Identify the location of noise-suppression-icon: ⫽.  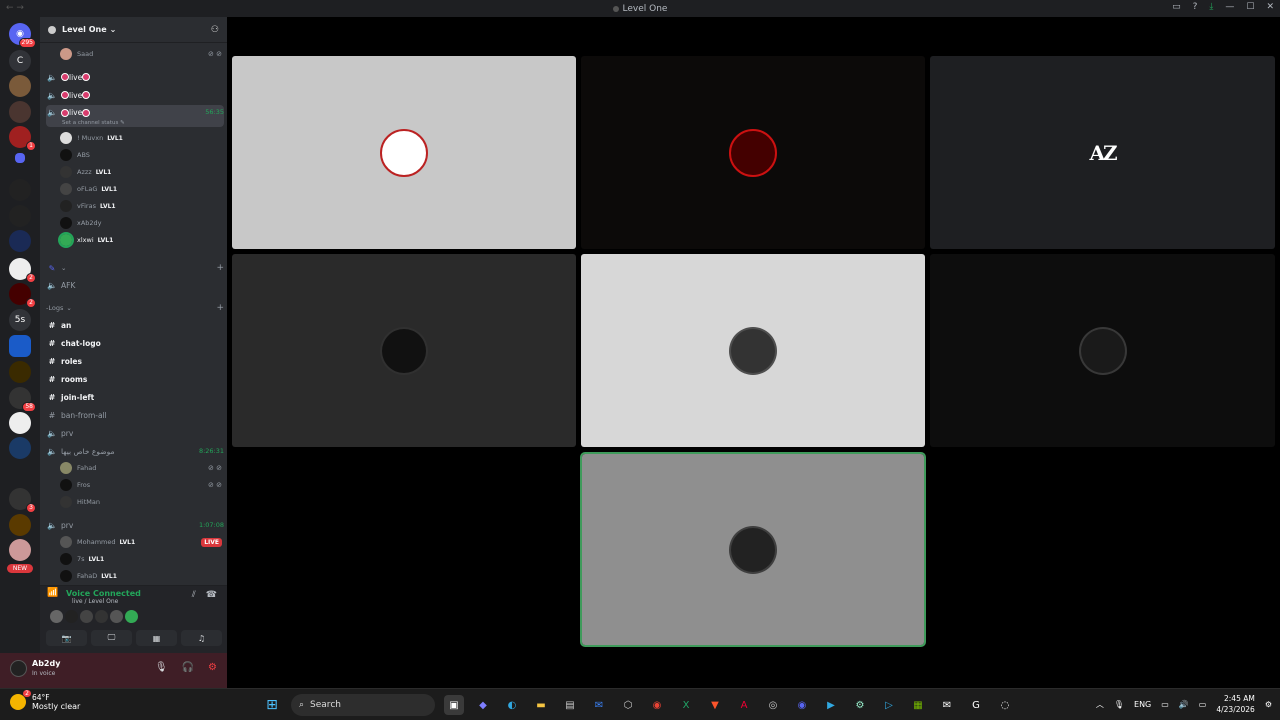
(194, 595).